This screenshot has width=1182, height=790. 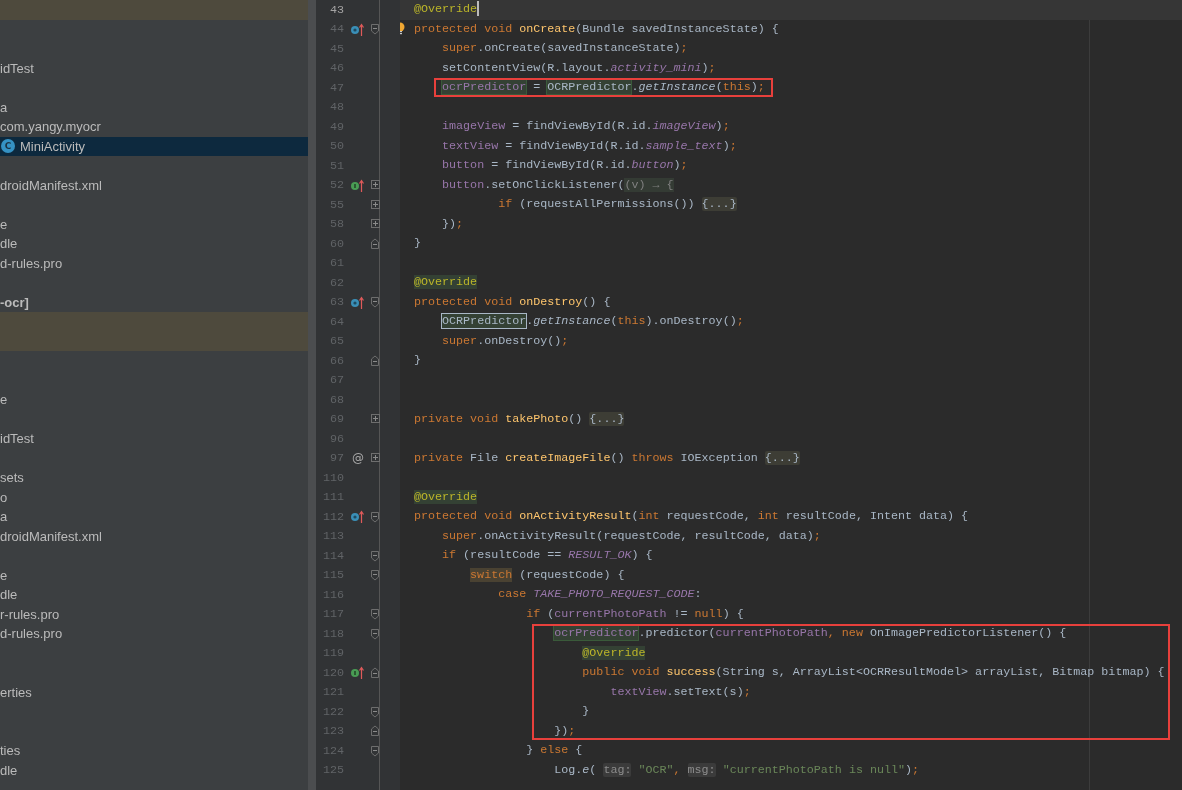 What do you see at coordinates (512, 302) in the screenshot?
I see `code-line: protected void onDestroy() {` at bounding box center [512, 302].